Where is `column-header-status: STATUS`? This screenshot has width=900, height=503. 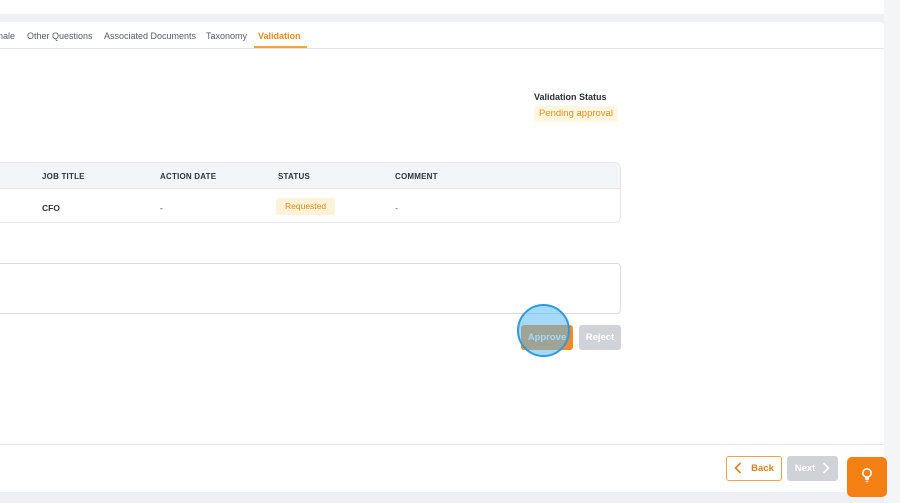
column-header-status: STATUS is located at coordinates (294, 176).